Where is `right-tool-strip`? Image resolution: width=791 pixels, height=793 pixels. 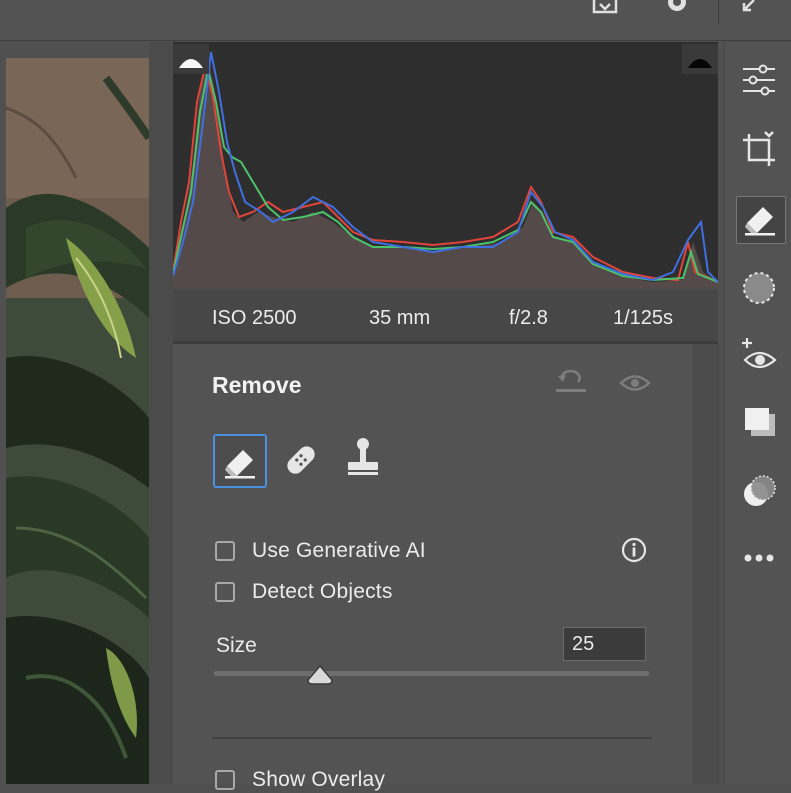
right-tool-strip is located at coordinates (757, 413).